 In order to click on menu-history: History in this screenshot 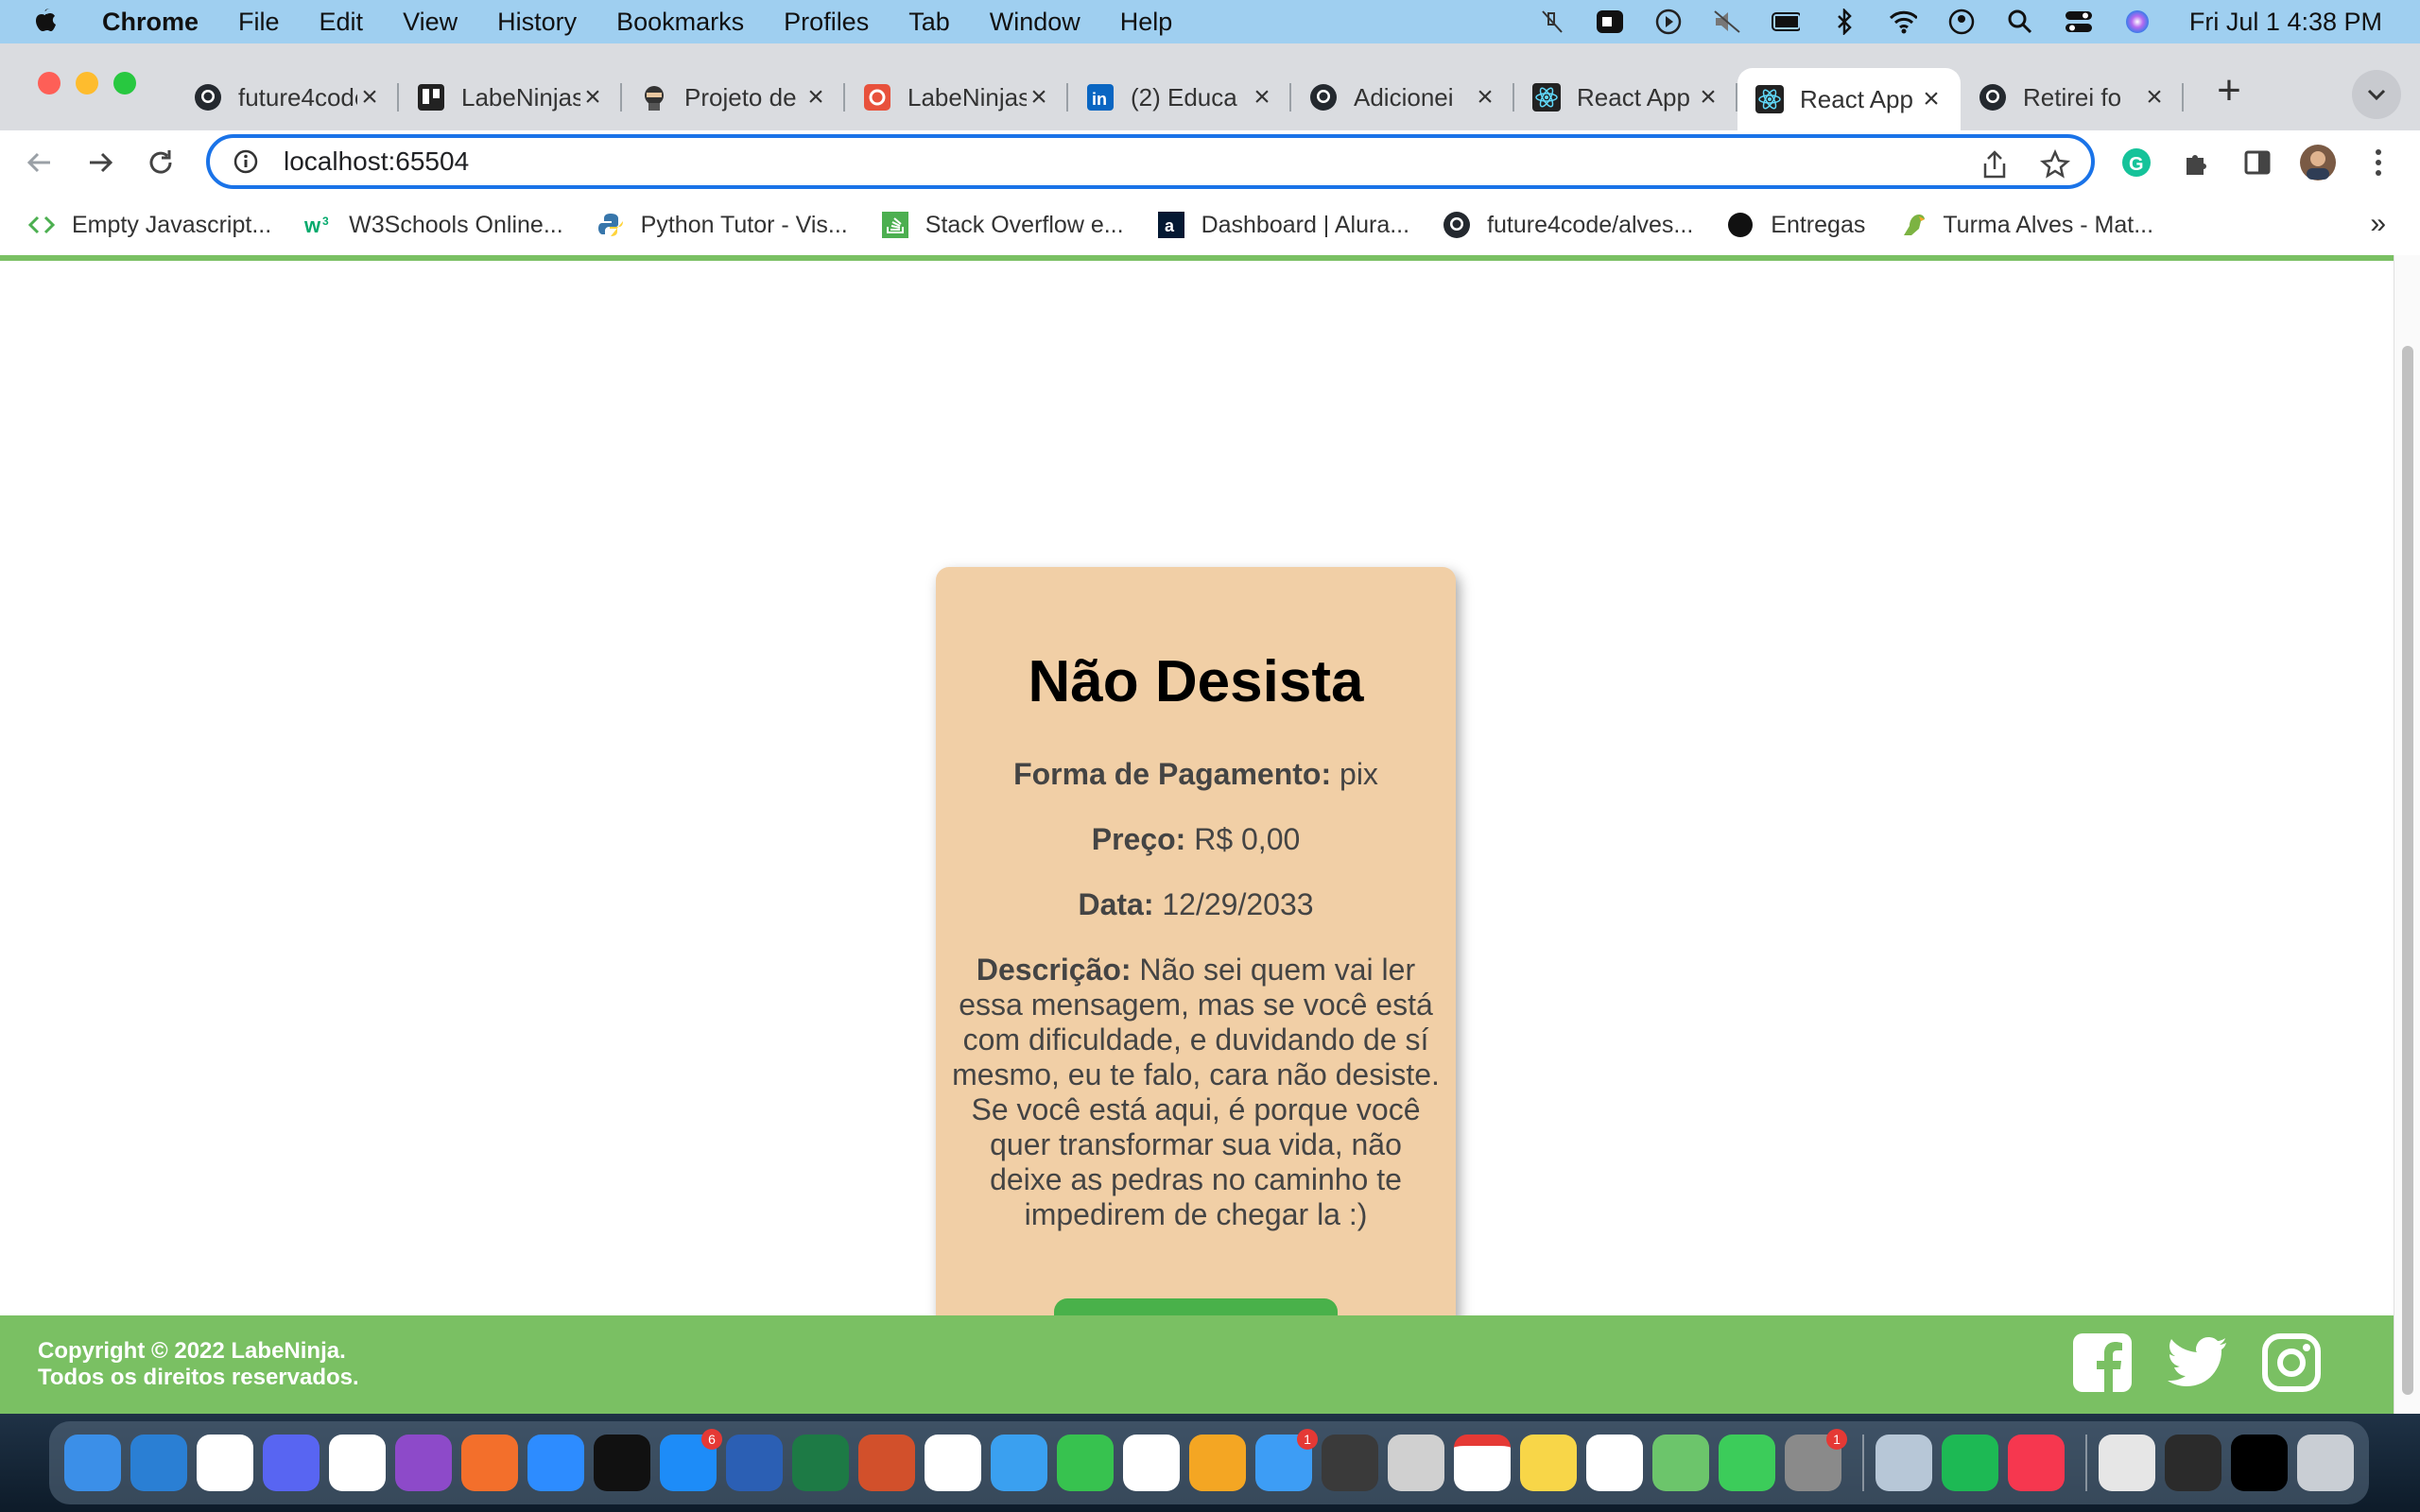, I will do `click(537, 22)`.